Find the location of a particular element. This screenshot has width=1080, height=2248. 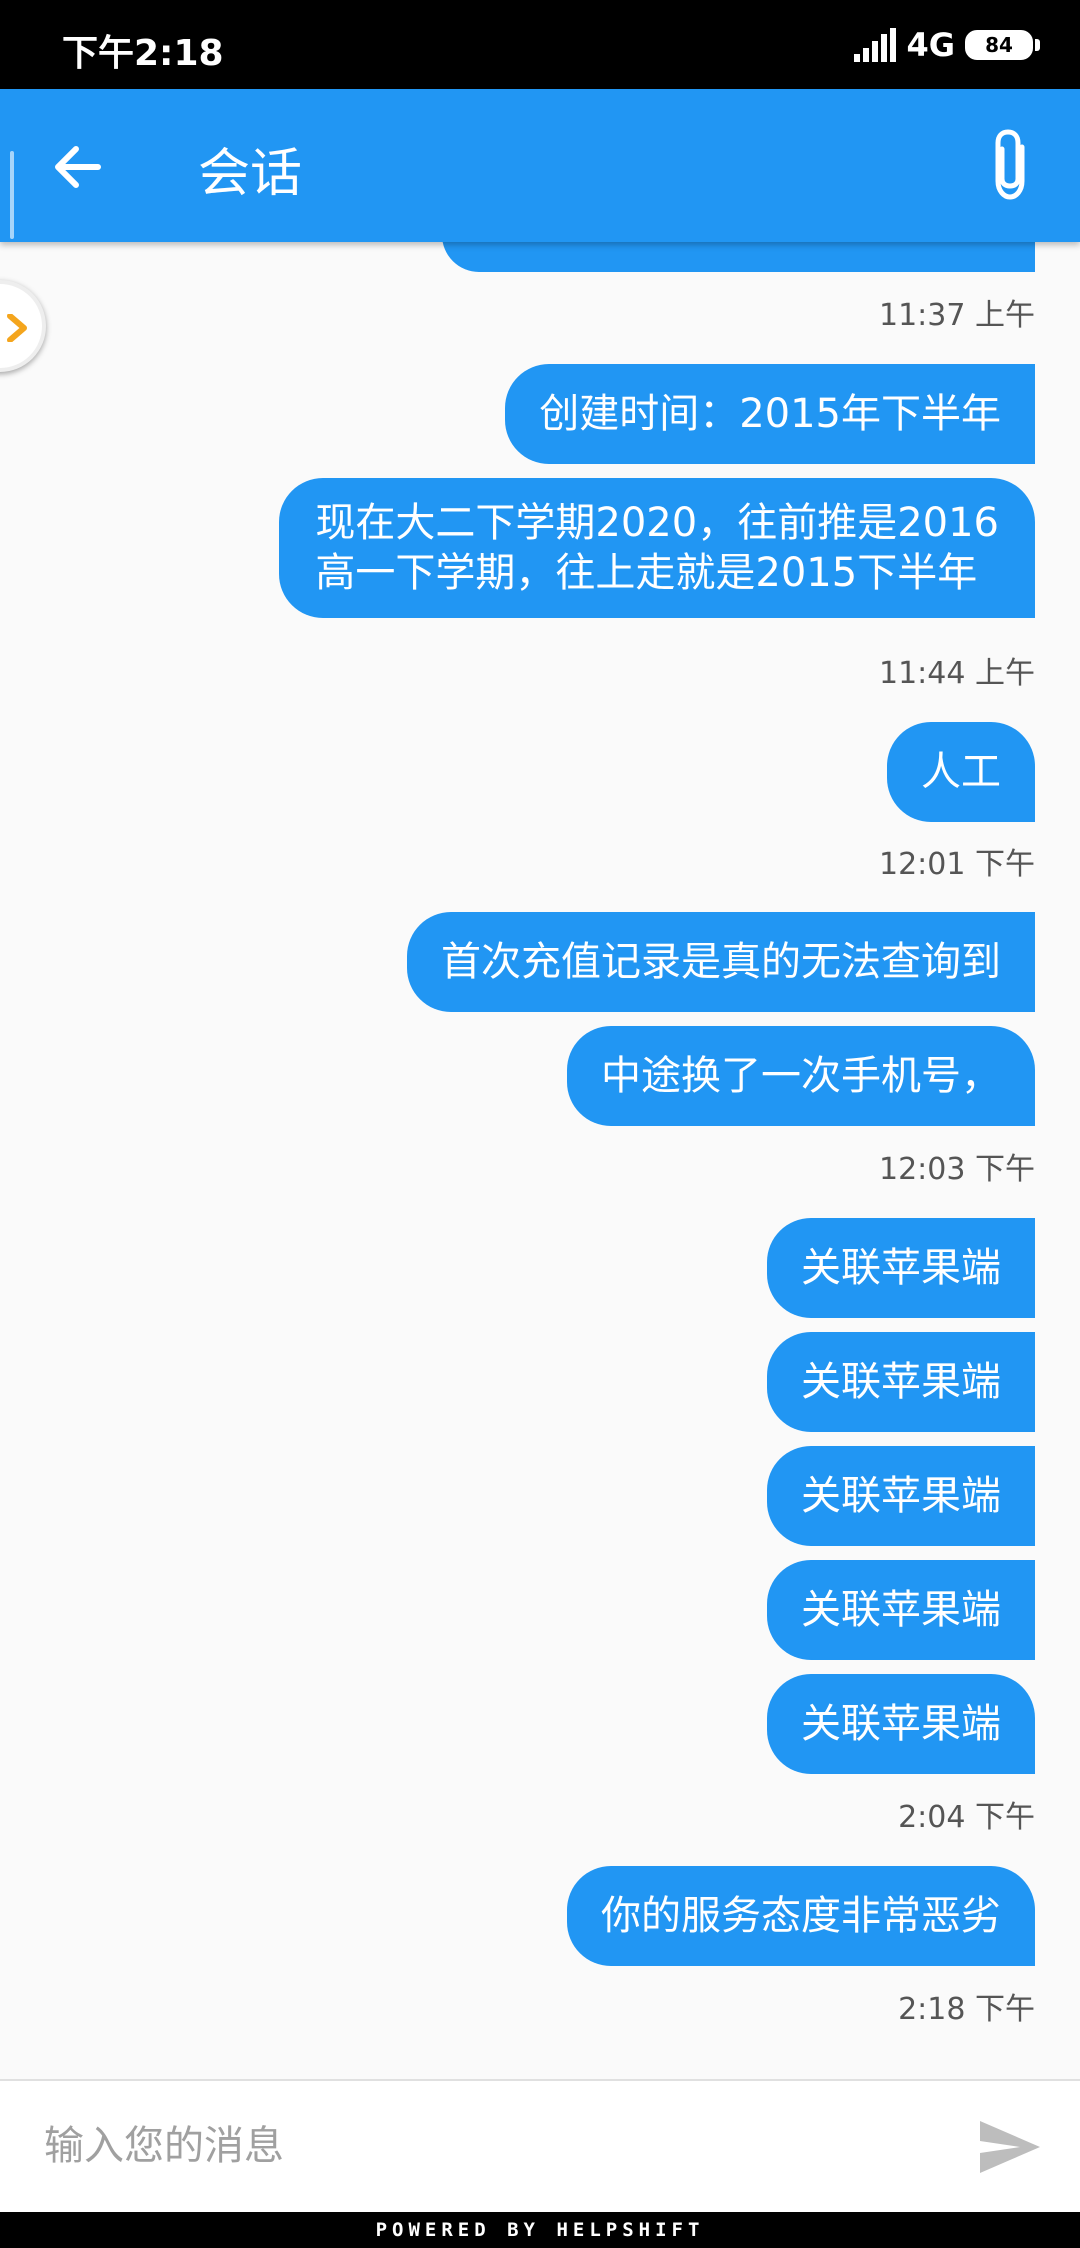

message-bubble: 创建时间：2015年下半年 is located at coordinates (770, 414).